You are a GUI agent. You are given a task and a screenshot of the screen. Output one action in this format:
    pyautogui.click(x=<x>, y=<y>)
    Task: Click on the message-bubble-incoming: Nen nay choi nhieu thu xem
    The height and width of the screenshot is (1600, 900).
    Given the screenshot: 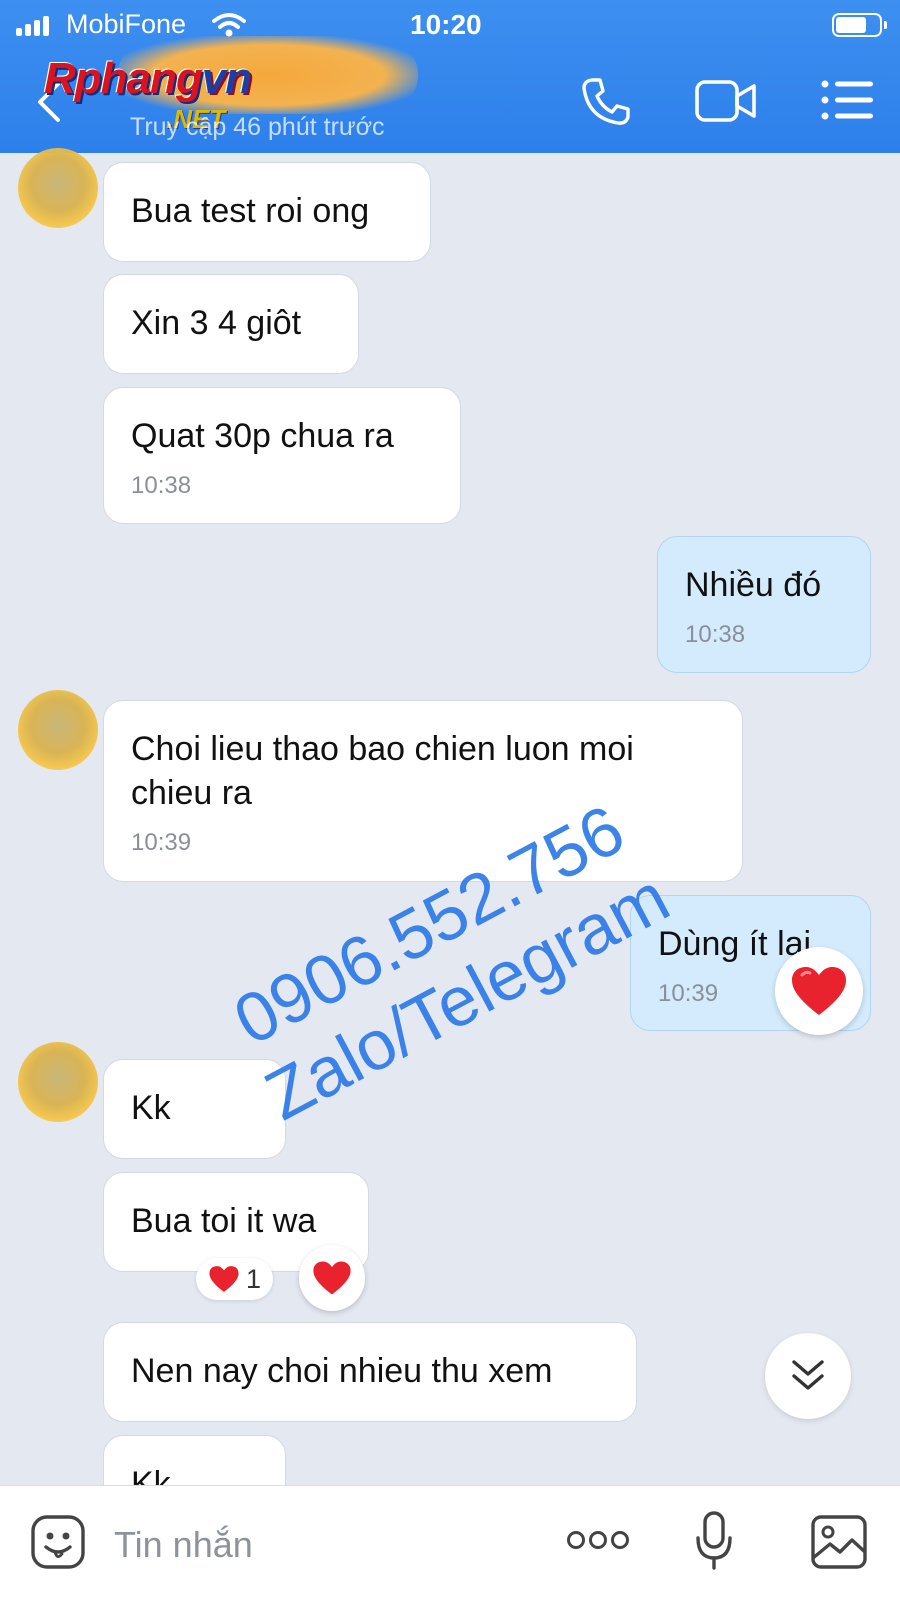 What is the action you would take?
    pyautogui.click(x=370, y=1372)
    